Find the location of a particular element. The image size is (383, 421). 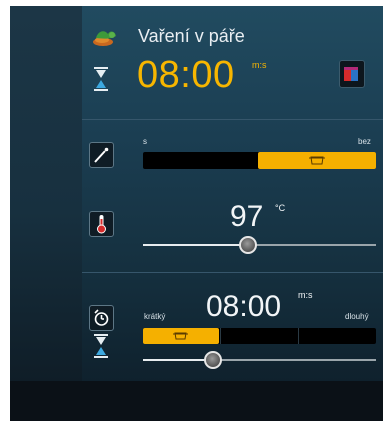

intensity-right-label: bez is located at coordinates (364, 141).